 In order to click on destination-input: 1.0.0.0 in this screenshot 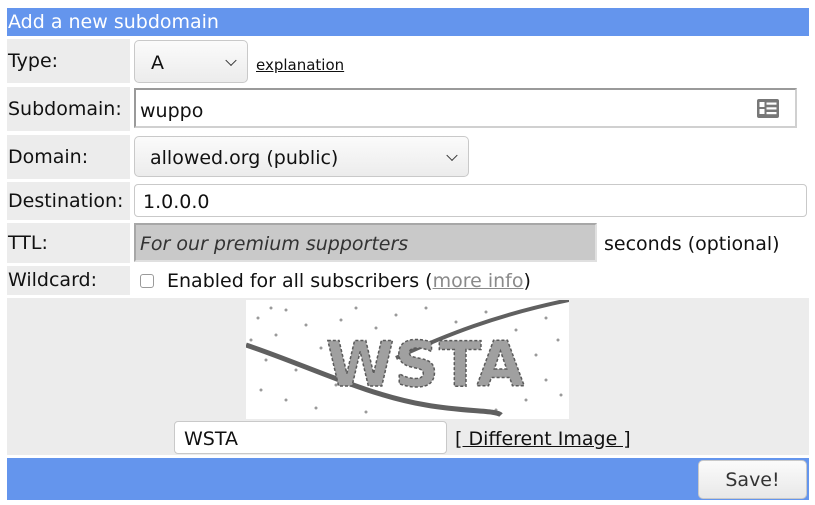, I will do `click(470, 200)`.